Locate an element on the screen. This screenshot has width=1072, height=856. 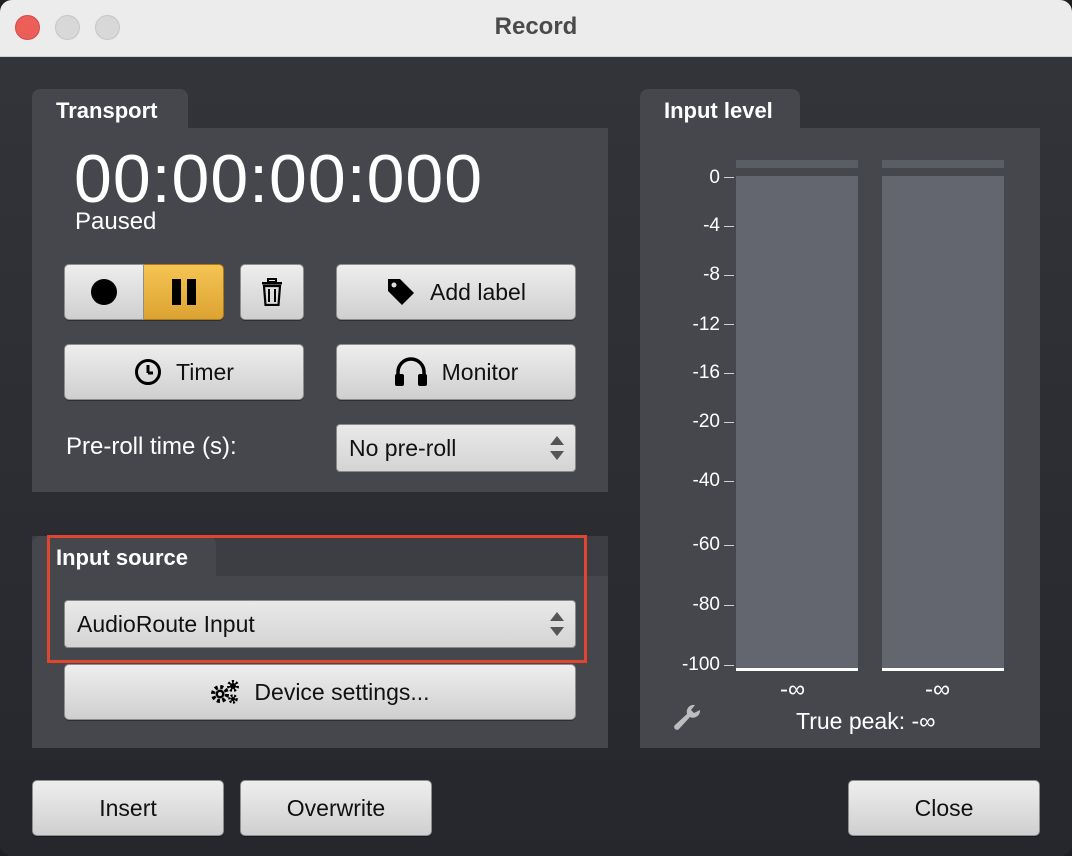
record-button is located at coordinates (104, 292).